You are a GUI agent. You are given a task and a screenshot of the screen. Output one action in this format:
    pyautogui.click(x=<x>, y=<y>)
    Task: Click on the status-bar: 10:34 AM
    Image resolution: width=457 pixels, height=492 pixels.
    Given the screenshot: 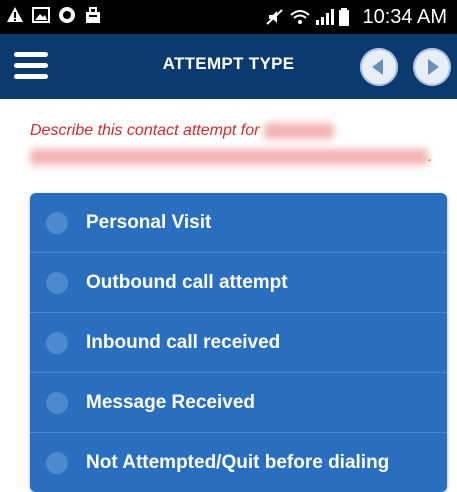 What is the action you would take?
    pyautogui.click(x=228, y=17)
    